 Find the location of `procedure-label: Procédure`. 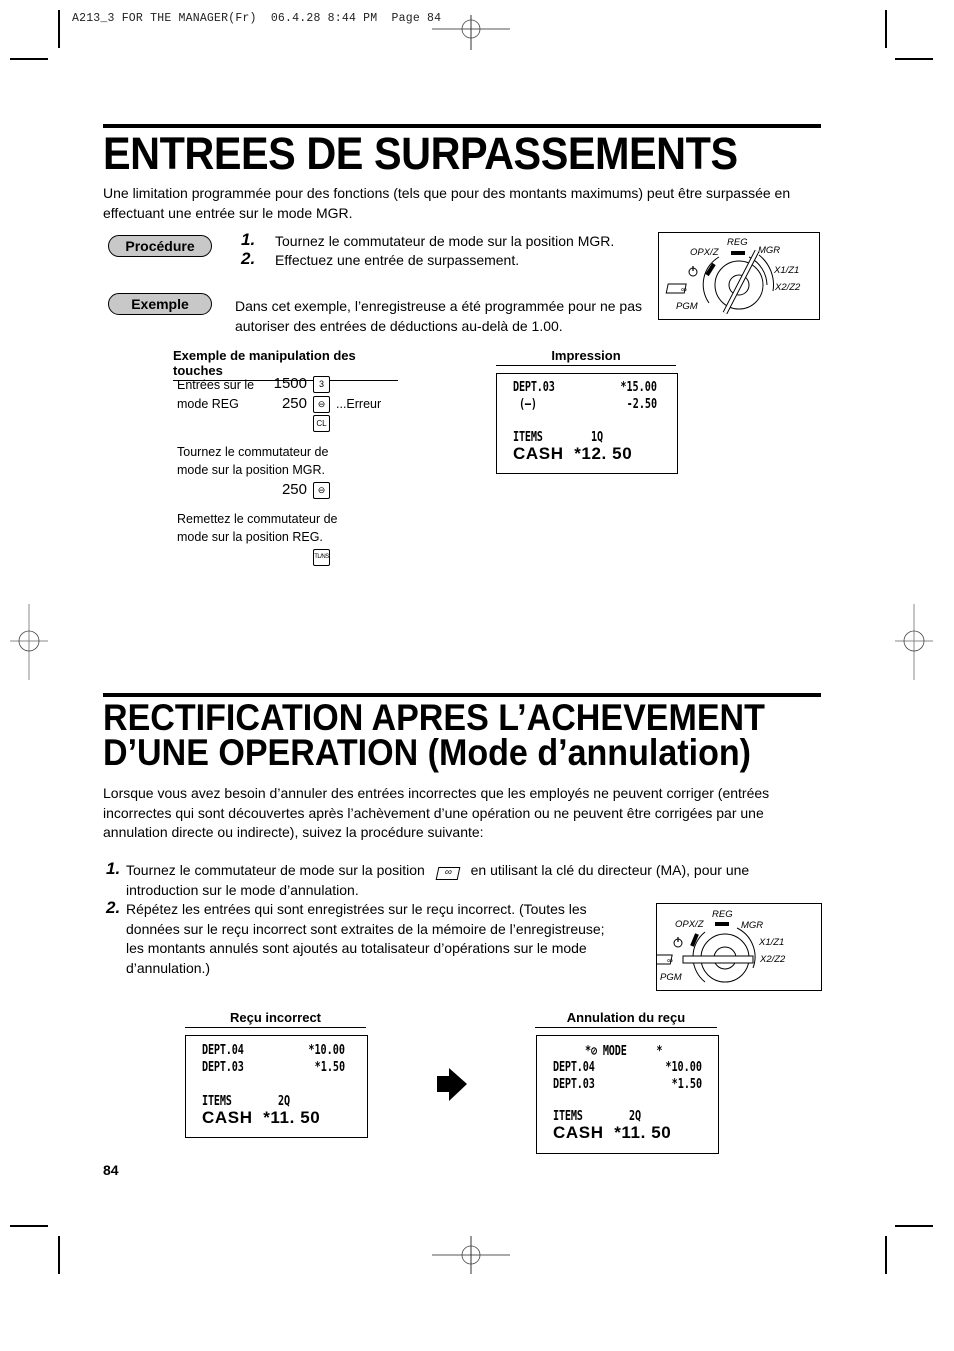

procedure-label: Procédure is located at coordinates (160, 246).